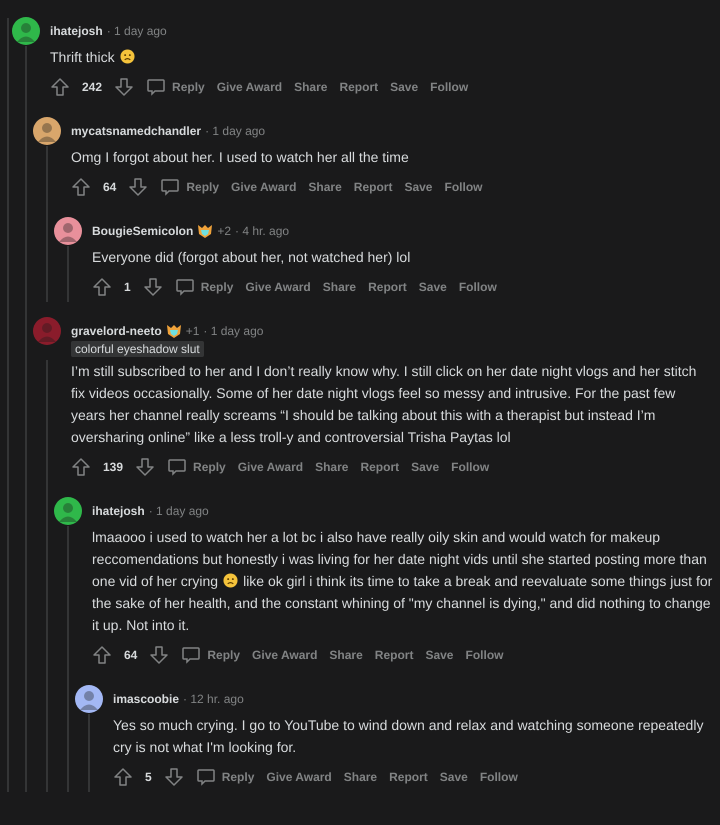 The image size is (720, 825). What do you see at coordinates (116, 331) in the screenshot?
I see `username: gravelord-neeto` at bounding box center [116, 331].